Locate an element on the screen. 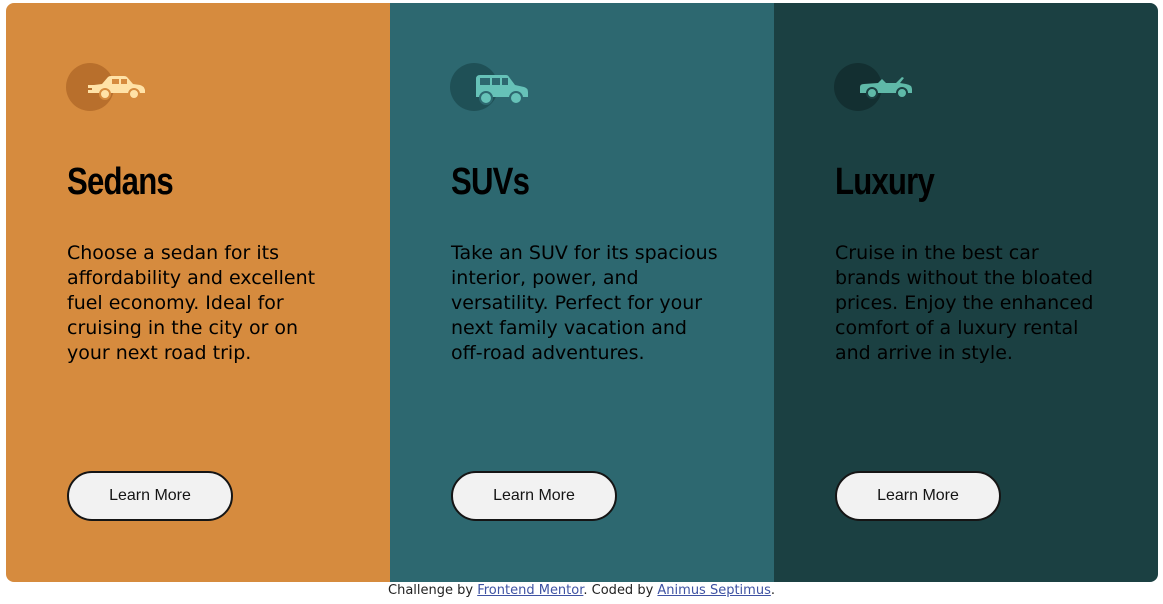 The width and height of the screenshot is (1163, 604). sedan-car-icon is located at coordinates (116, 88).